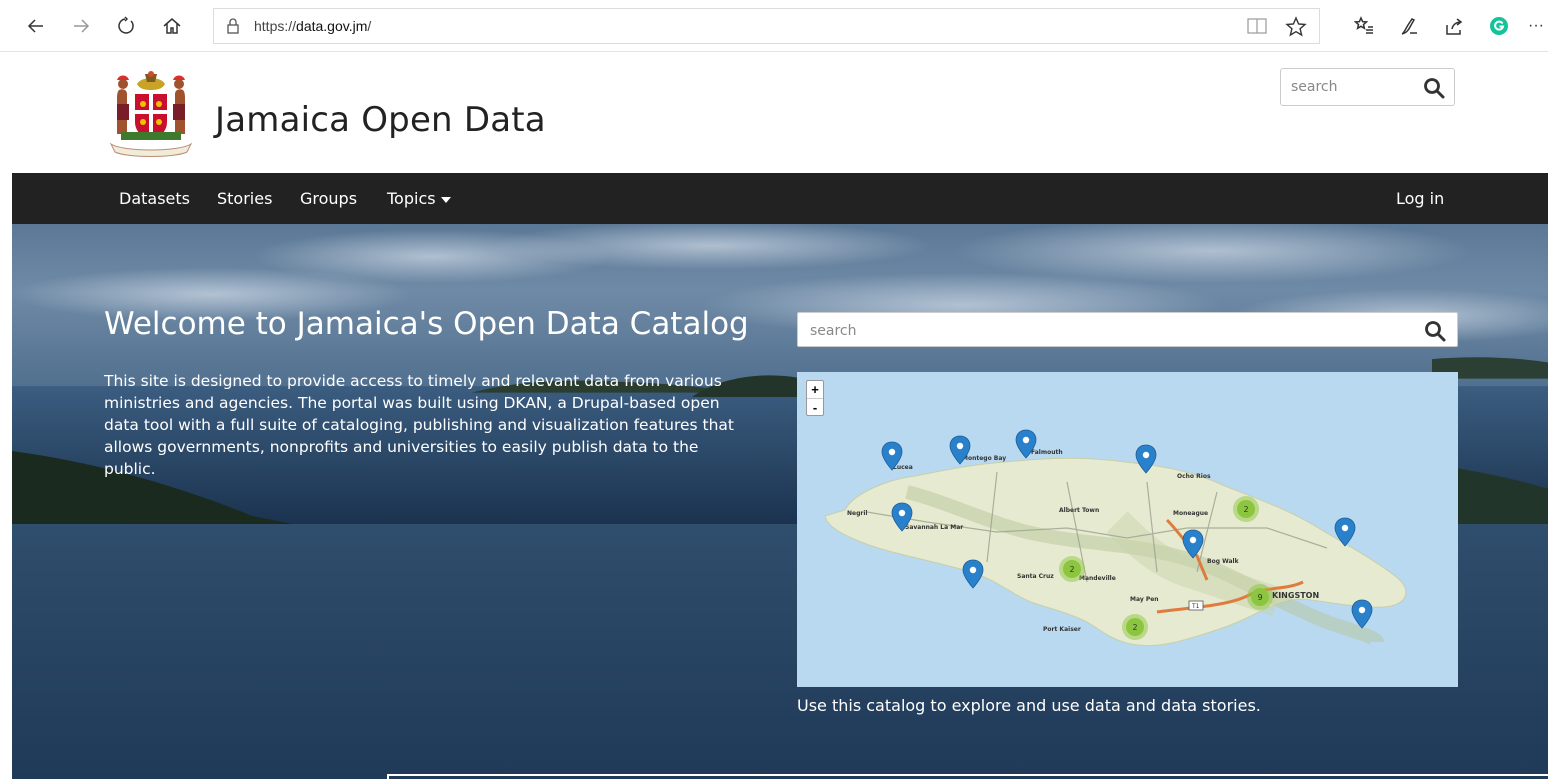 This screenshot has height=779, width=1548. Describe the element at coordinates (934, 527) in the screenshot. I see `place-savannah-la-mar: Savannah La Mar` at that location.